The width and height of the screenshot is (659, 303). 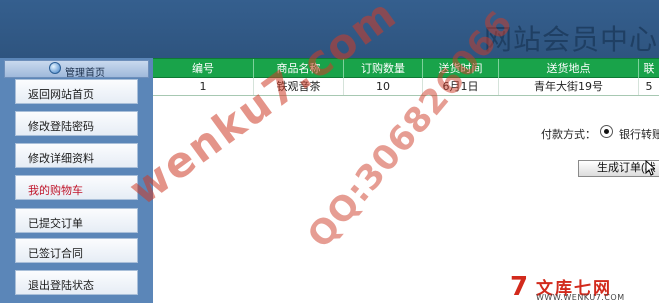 What do you see at coordinates (298, 86) in the screenshot?
I see `cell-product: 铁观音茶` at bounding box center [298, 86].